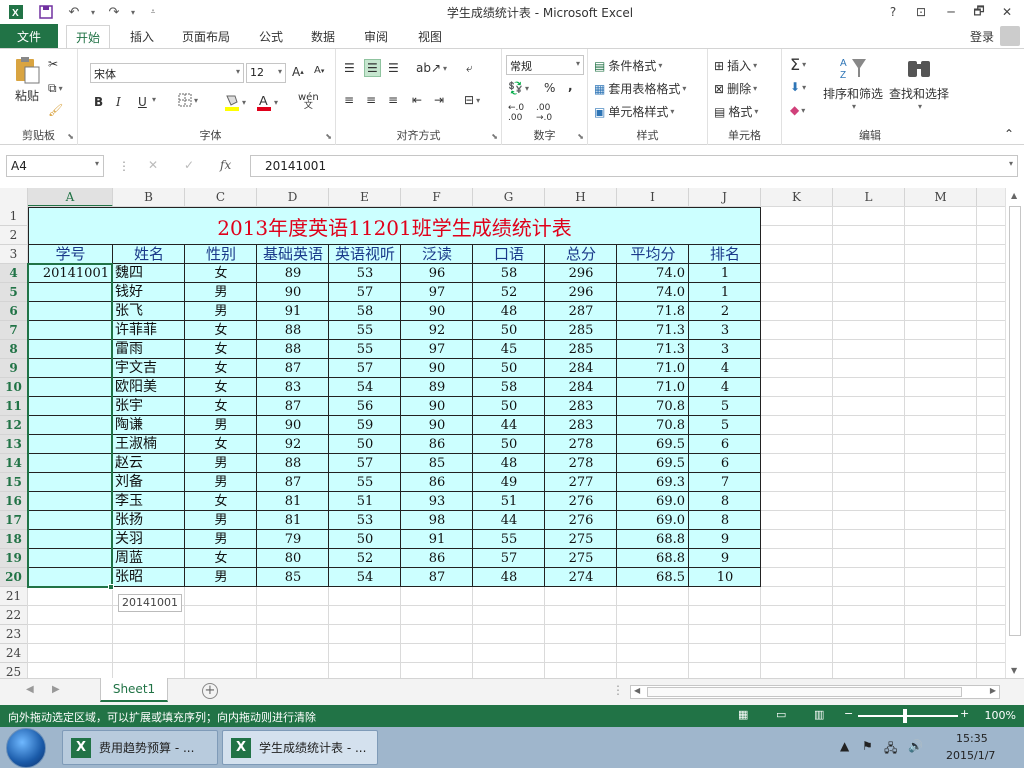  Describe the element at coordinates (581, 311) in the screenshot. I see `table-cell: 287` at that location.